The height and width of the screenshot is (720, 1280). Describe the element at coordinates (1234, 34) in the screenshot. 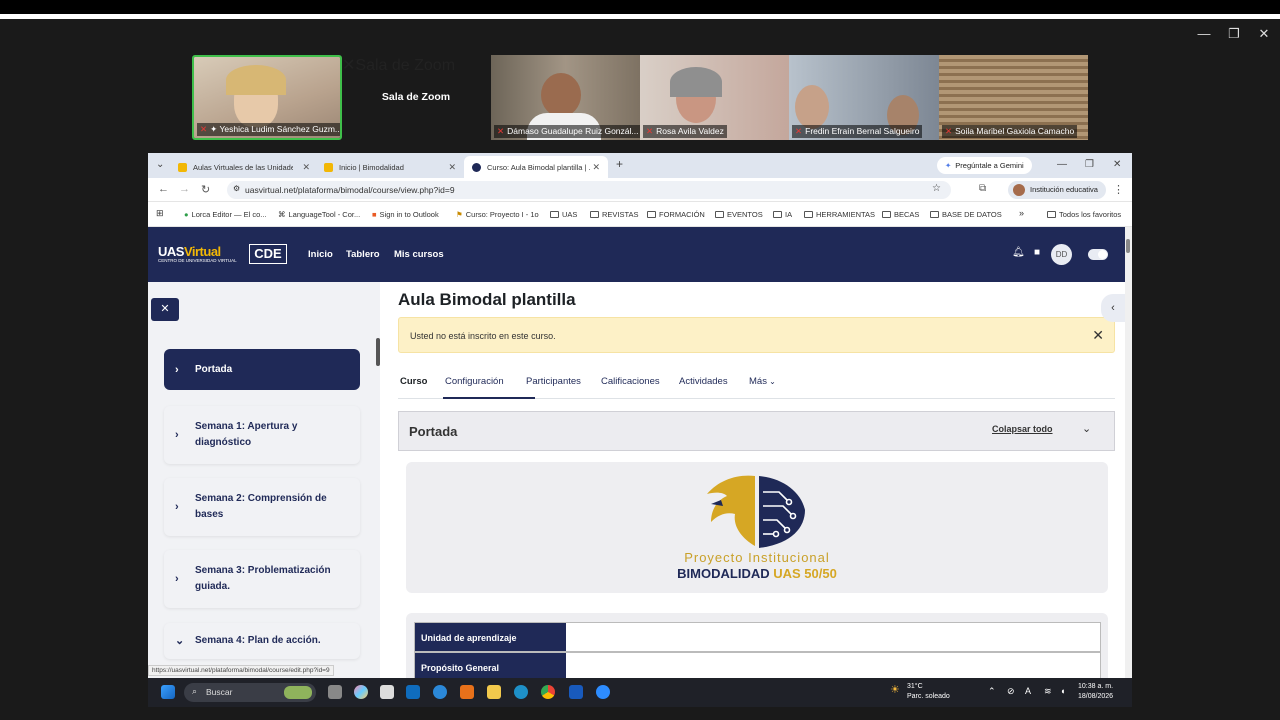

I see `restore-button: ❐` at that location.